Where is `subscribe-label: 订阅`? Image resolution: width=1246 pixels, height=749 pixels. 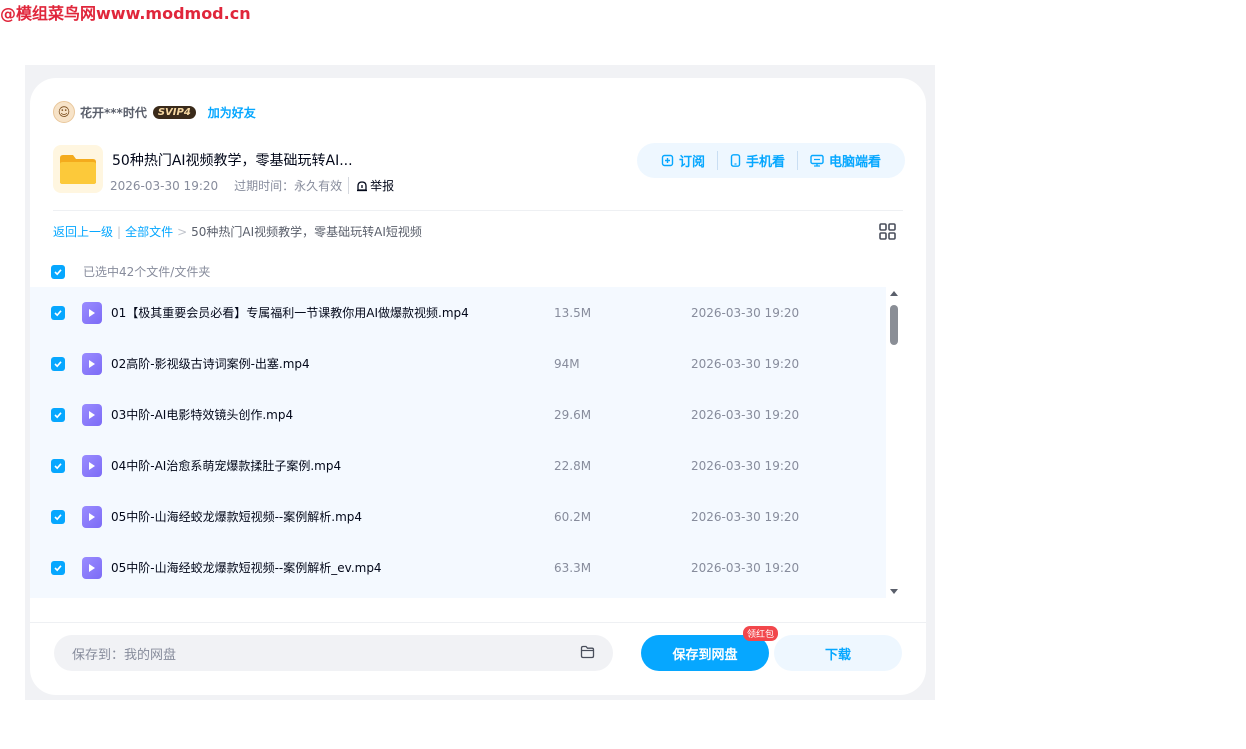
subscribe-label: 订阅 is located at coordinates (691, 162).